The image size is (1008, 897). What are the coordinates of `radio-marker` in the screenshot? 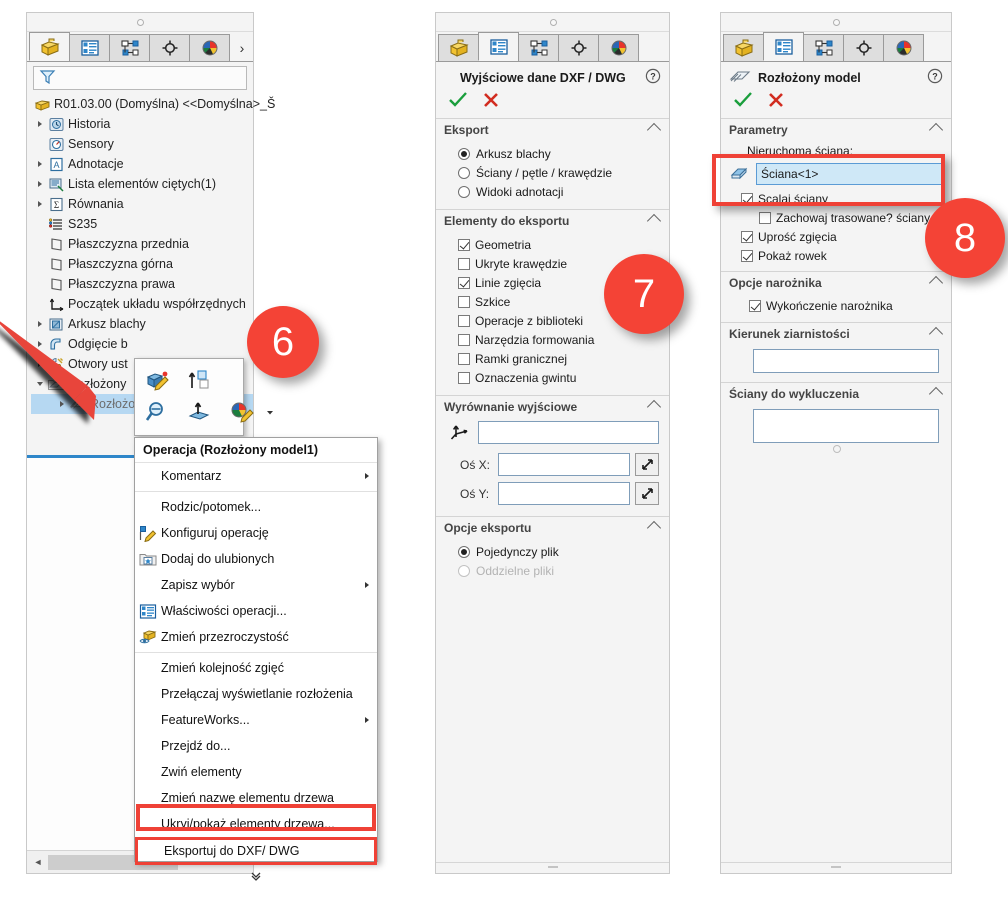 It's located at (464, 172).